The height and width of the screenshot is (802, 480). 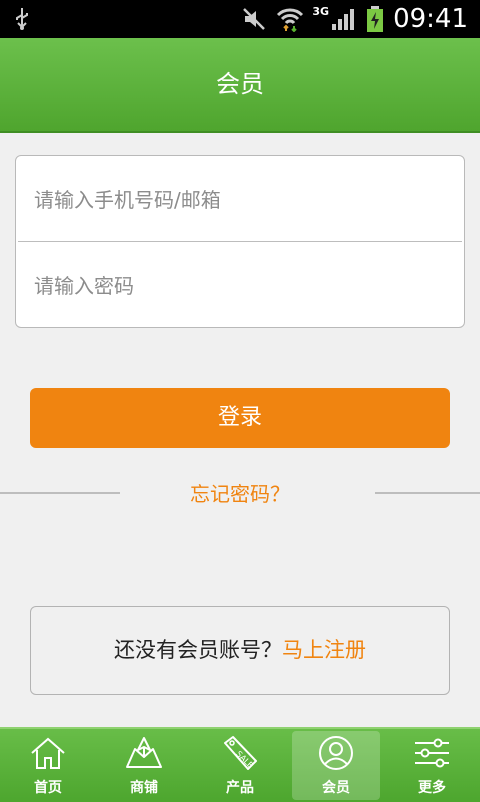 I want to click on wifi-icon, so click(x=290, y=19).